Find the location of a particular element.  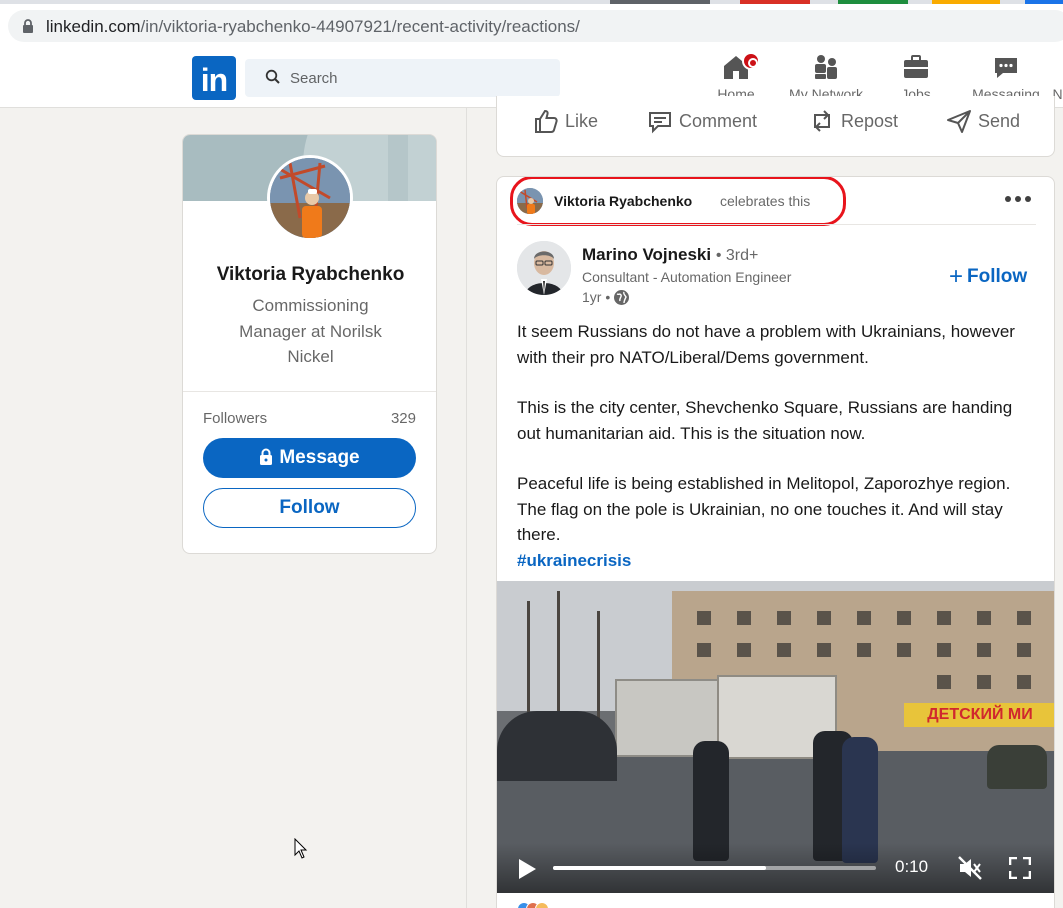

avatar is located at coordinates (310, 198).